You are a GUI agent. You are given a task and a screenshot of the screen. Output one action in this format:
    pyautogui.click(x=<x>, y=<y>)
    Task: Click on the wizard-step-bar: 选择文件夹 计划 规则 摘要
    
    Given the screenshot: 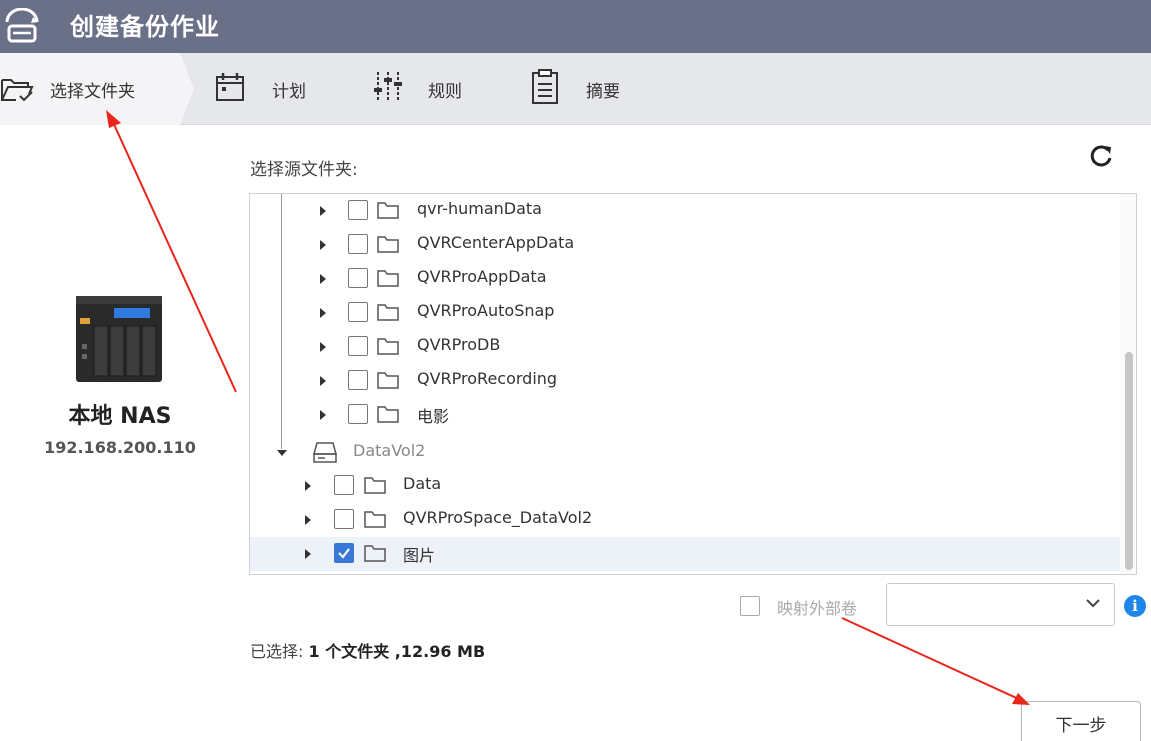 What is the action you would take?
    pyautogui.click(x=575, y=89)
    